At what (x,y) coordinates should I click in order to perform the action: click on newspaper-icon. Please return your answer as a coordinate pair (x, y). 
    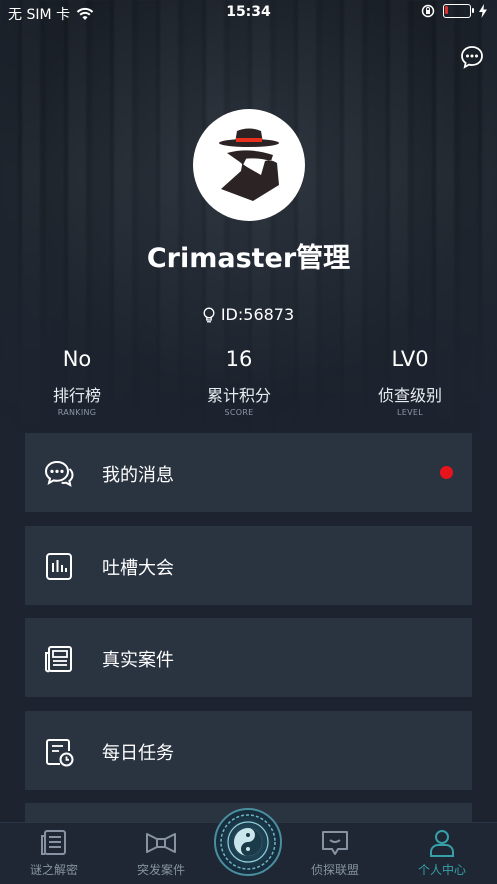
    Looking at the image, I should click on (58, 659).